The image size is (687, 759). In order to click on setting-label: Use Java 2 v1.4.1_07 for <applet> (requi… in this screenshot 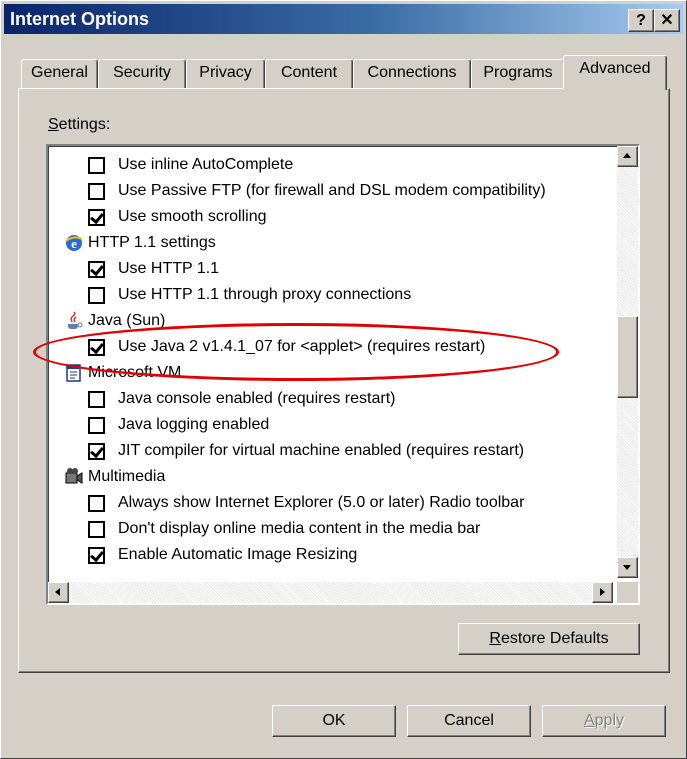, I will do `click(302, 346)`.